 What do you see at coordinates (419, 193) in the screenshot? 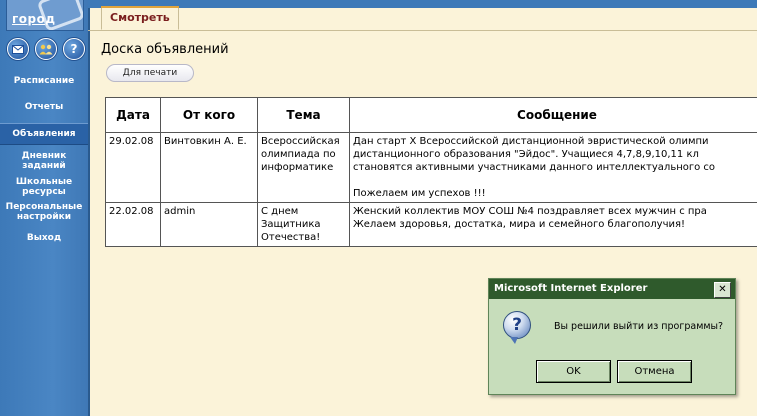
I see `message-line: Пожелаем им успехов !!!` at bounding box center [419, 193].